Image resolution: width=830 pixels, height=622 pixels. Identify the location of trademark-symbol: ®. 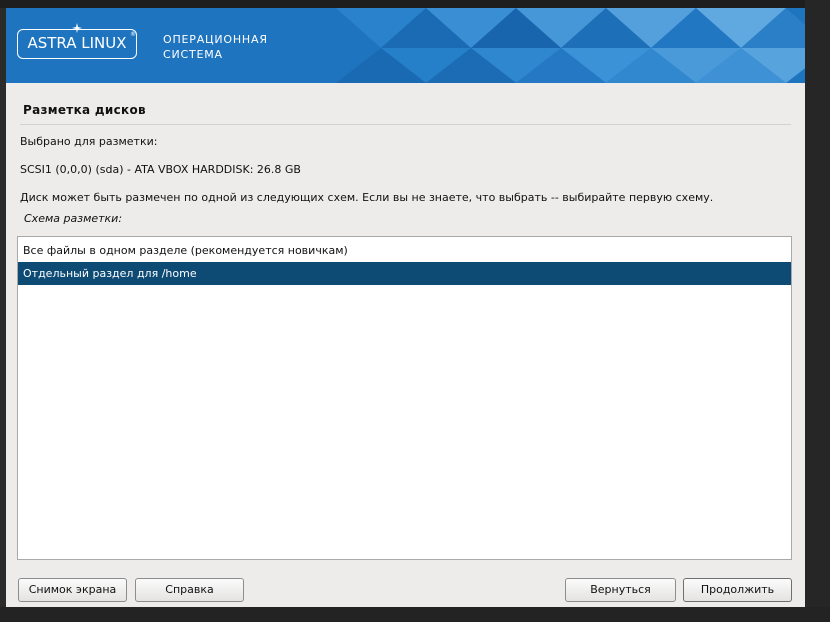
(133, 34).